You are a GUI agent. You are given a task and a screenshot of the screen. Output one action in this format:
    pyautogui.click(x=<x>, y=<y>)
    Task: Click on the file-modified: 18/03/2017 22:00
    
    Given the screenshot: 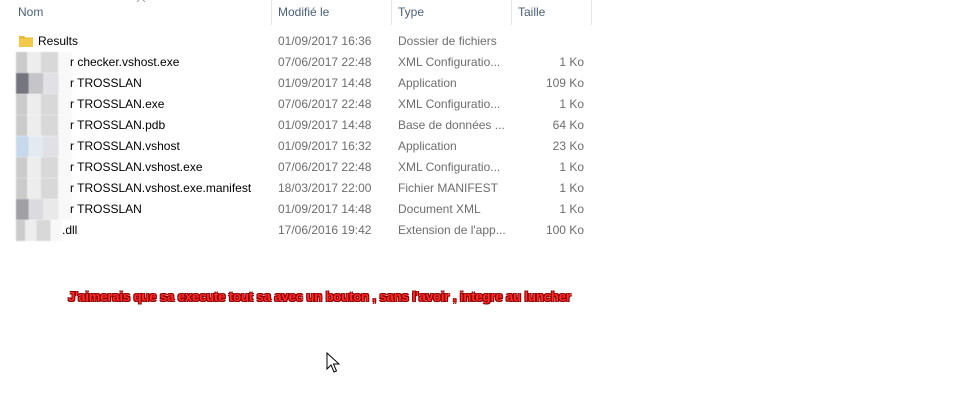 What is the action you would take?
    pyautogui.click(x=325, y=188)
    